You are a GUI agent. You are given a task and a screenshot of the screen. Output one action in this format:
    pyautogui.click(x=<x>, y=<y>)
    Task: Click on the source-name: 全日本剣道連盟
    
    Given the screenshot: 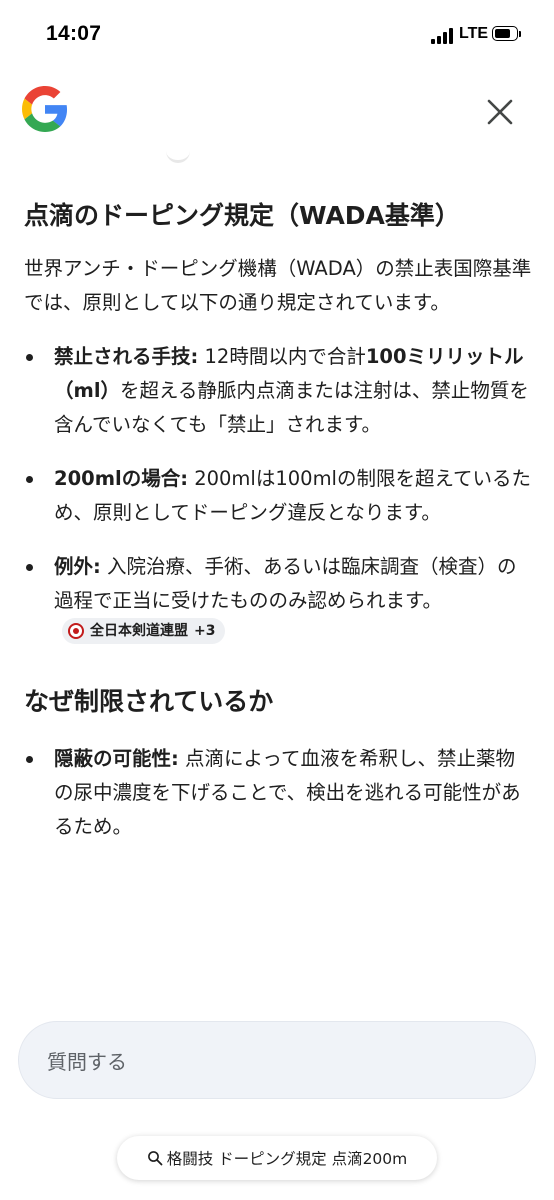 What is the action you would take?
    pyautogui.click(x=139, y=631)
    